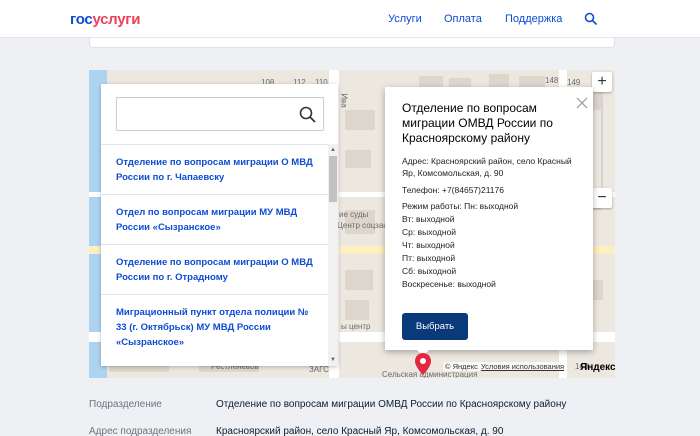 The width and height of the screenshot is (700, 436). What do you see at coordinates (435, 326) in the screenshot?
I see `choose-button: Выбрать` at bounding box center [435, 326].